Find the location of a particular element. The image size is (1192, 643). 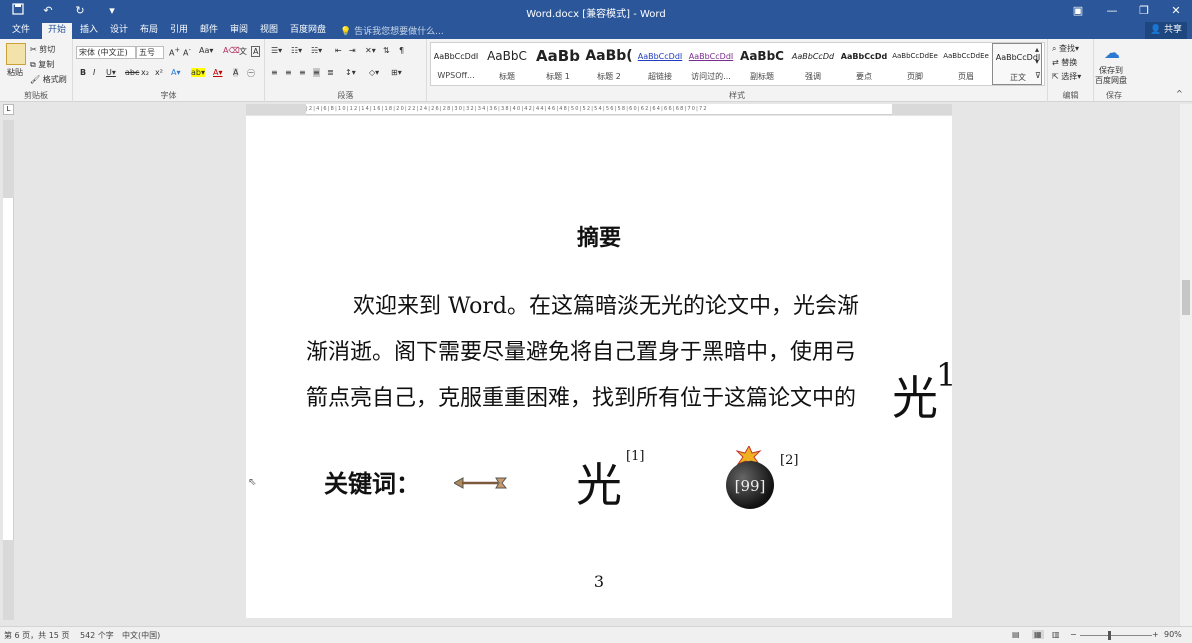

superscript-icon: x² is located at coordinates (159, 72).